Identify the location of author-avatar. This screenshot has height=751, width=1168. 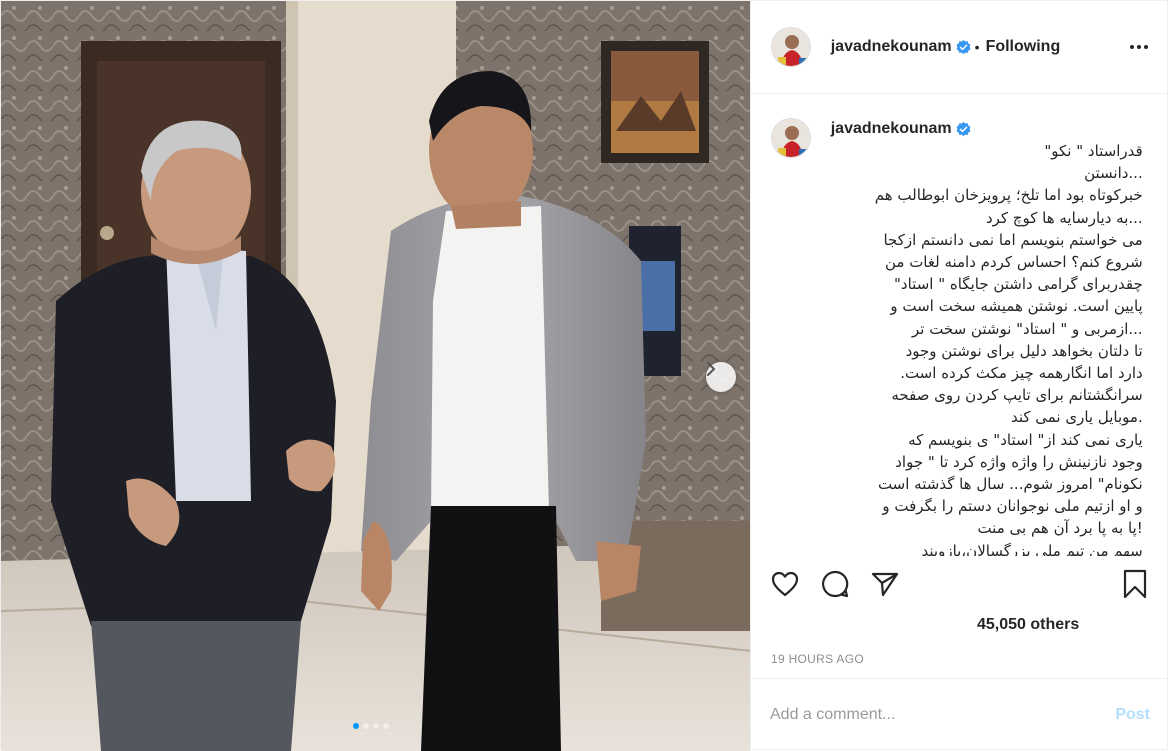
(790, 47).